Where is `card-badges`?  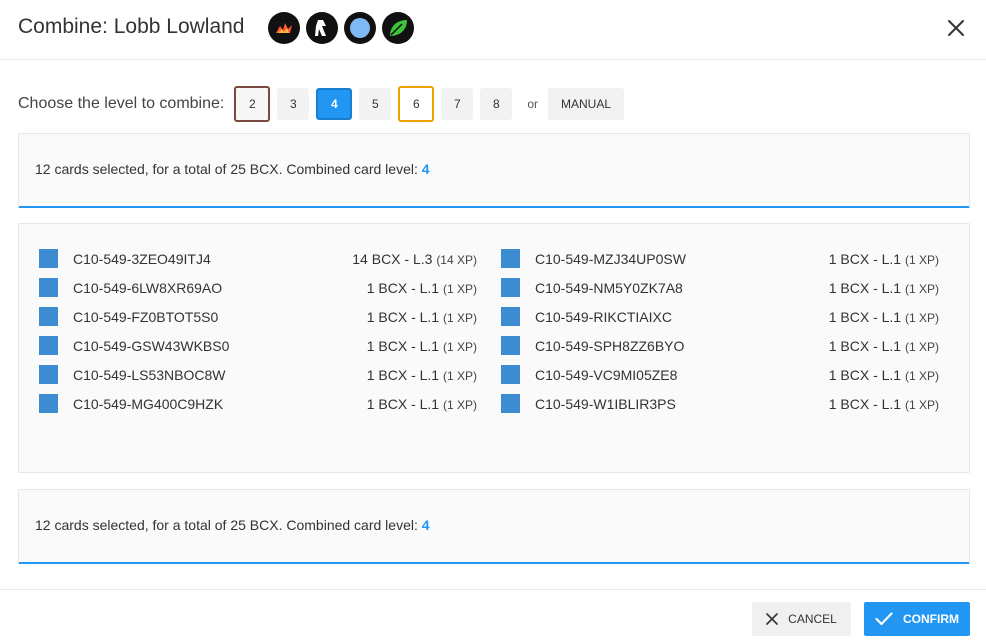
card-badges is located at coordinates (341, 28).